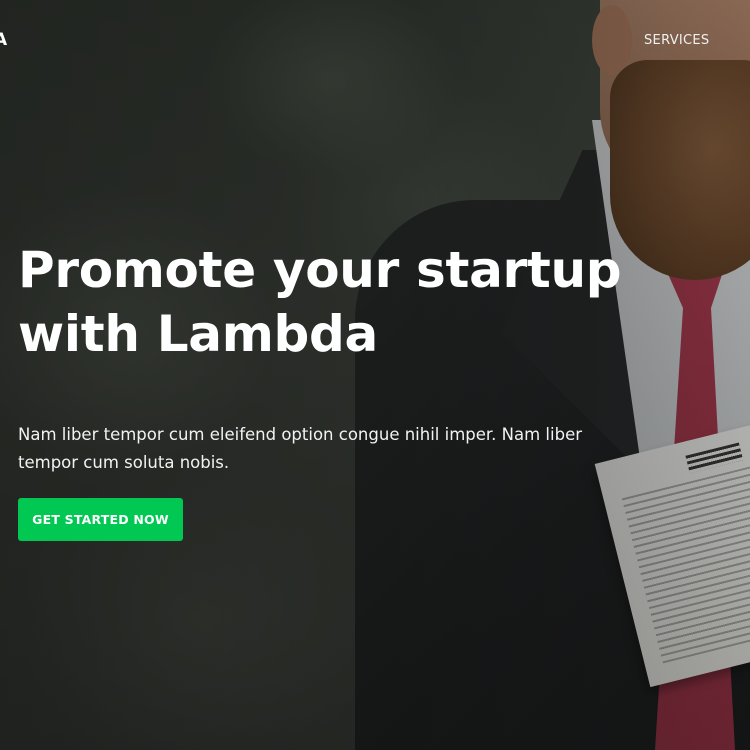  I want to click on brand-logo: A, so click(3, 40).